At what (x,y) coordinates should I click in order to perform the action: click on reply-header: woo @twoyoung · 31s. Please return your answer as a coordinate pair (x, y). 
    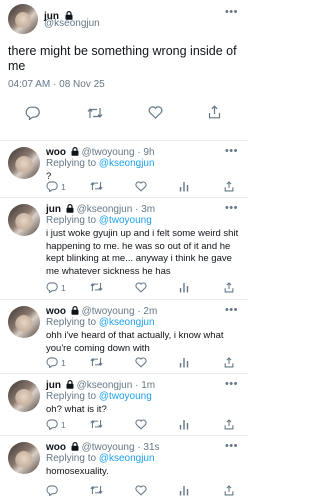
    Looking at the image, I should click on (103, 447).